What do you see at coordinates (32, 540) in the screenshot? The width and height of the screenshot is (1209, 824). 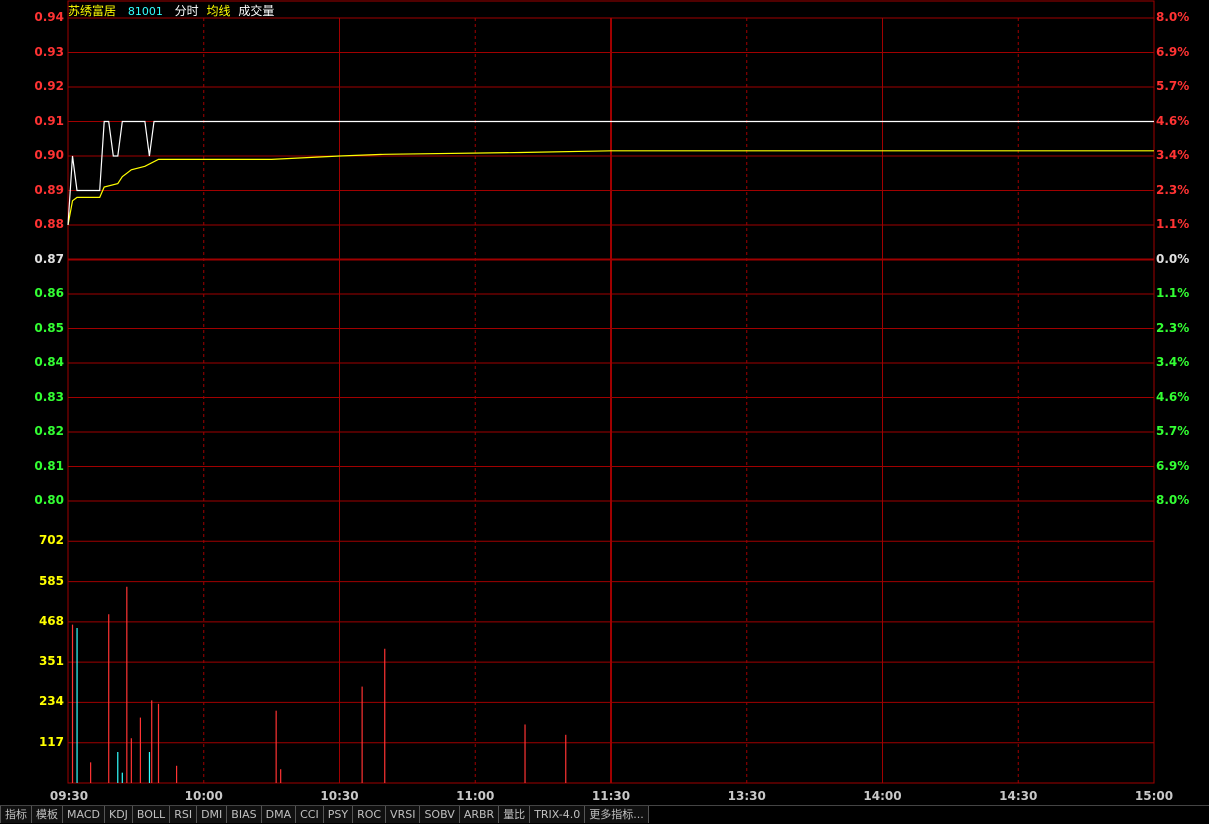 I see `volume-tick-label: 702` at bounding box center [32, 540].